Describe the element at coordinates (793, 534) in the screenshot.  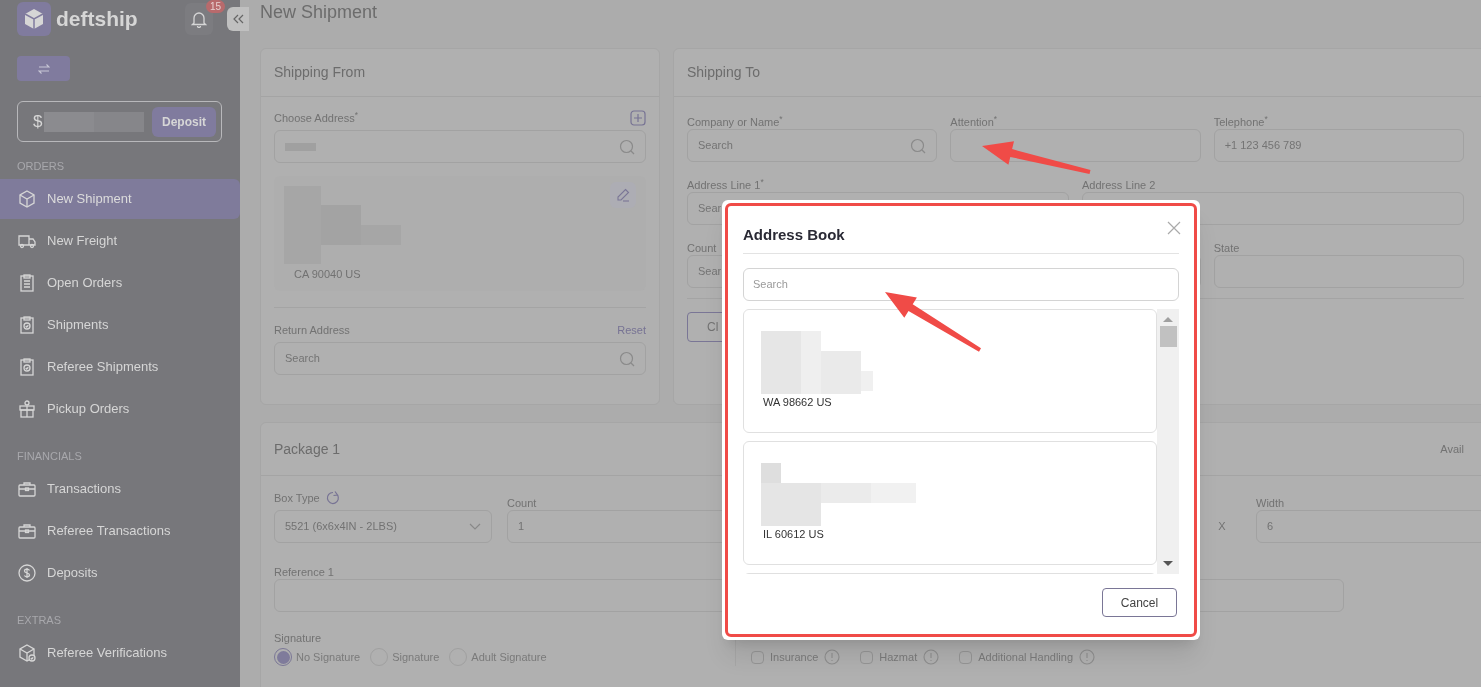
I see `address-text: IL 60612 US` at that location.